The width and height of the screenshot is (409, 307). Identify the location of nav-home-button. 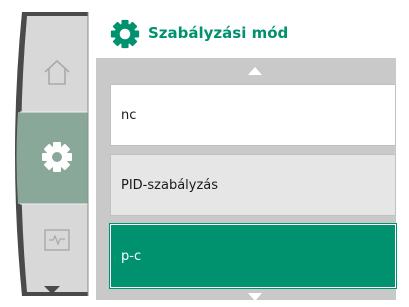
(57, 72).